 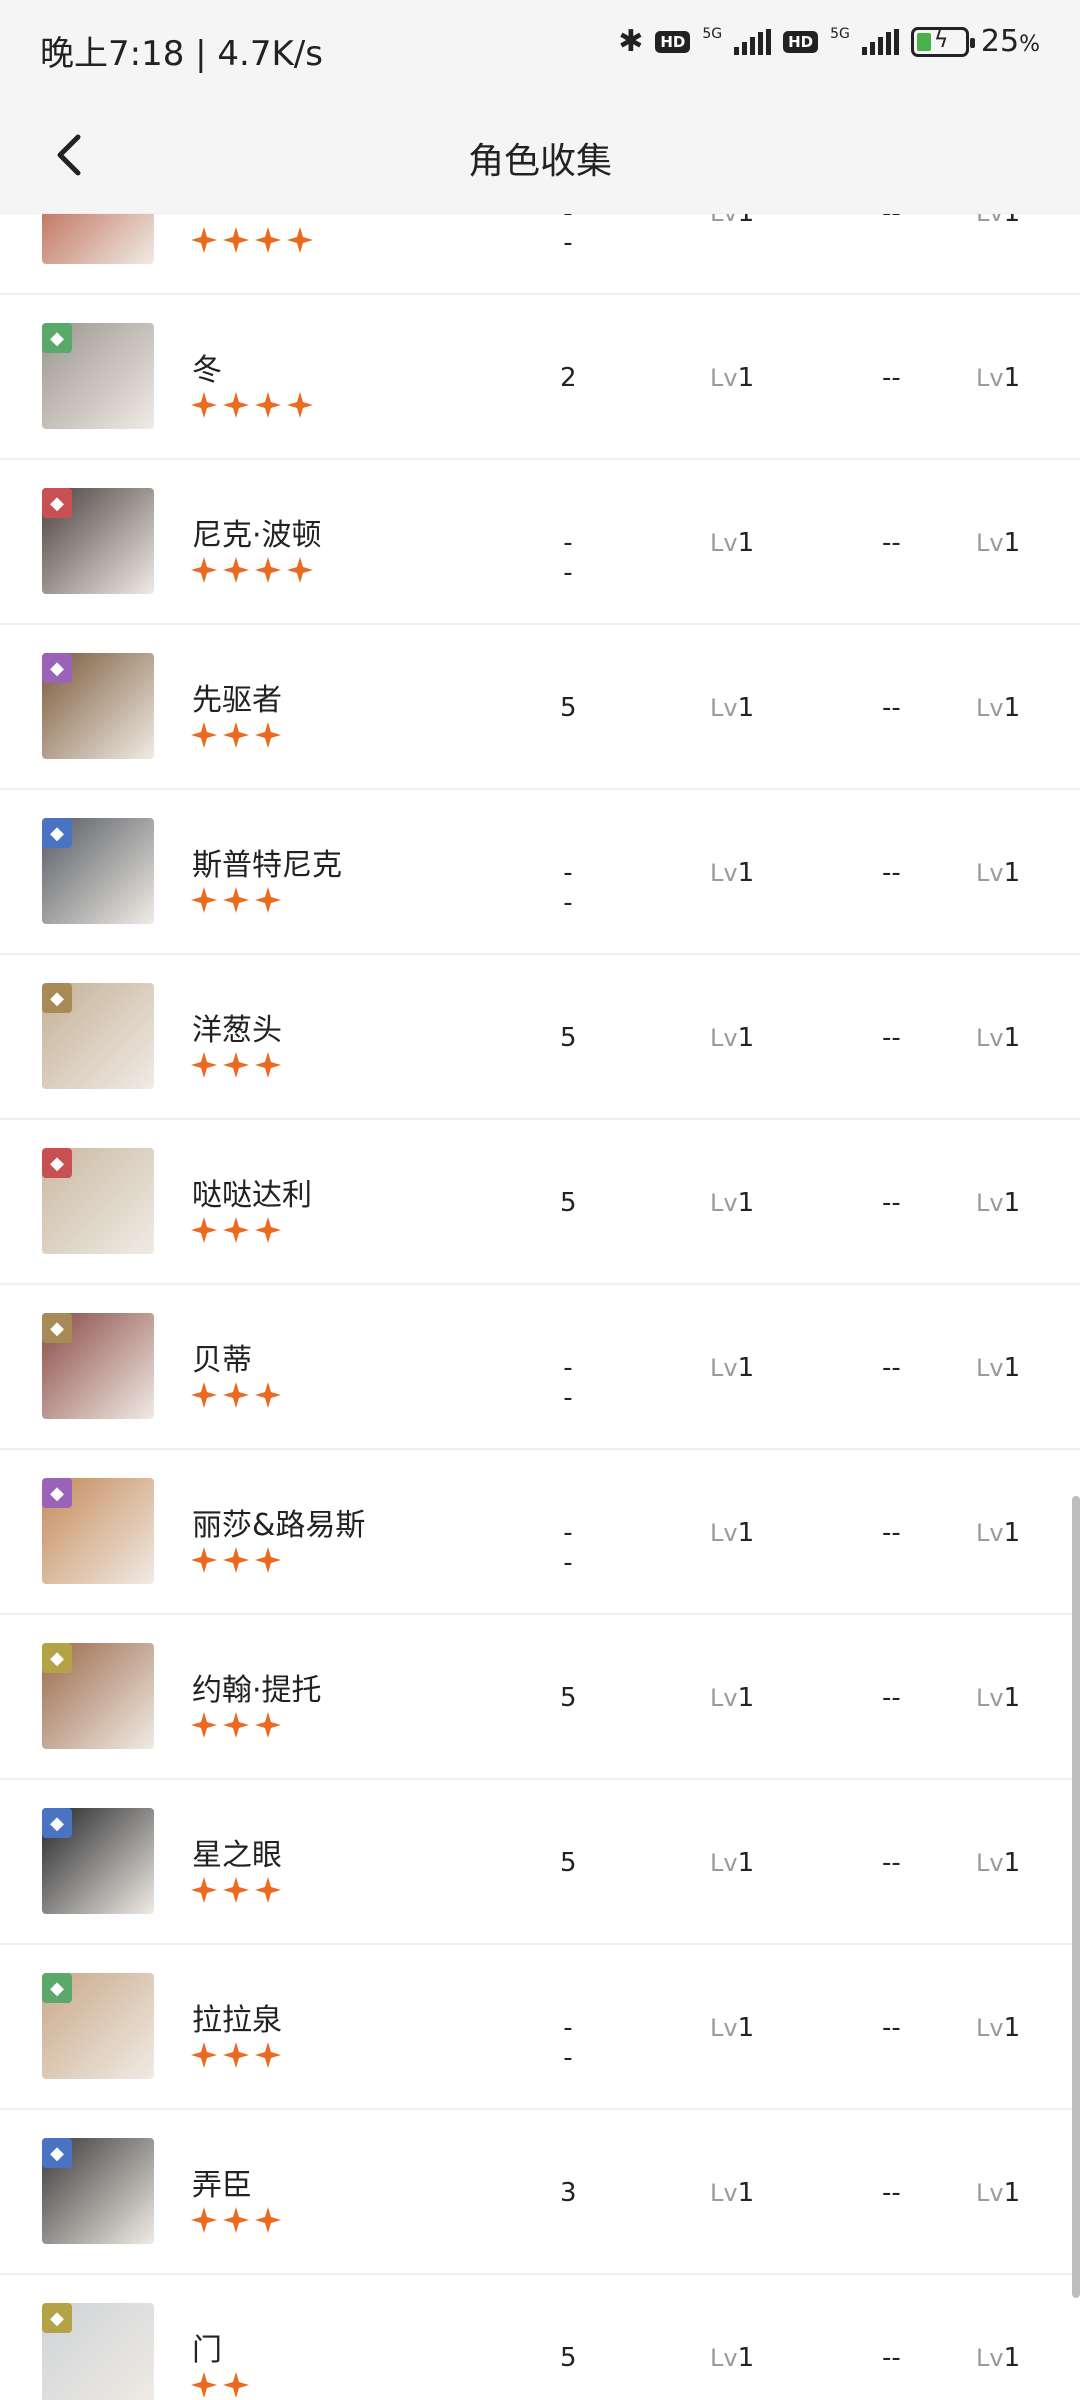 I want to click on list-item: ◆ 约翰·提托 5 Lv1 -- Lv1, so click(x=540, y=1697).